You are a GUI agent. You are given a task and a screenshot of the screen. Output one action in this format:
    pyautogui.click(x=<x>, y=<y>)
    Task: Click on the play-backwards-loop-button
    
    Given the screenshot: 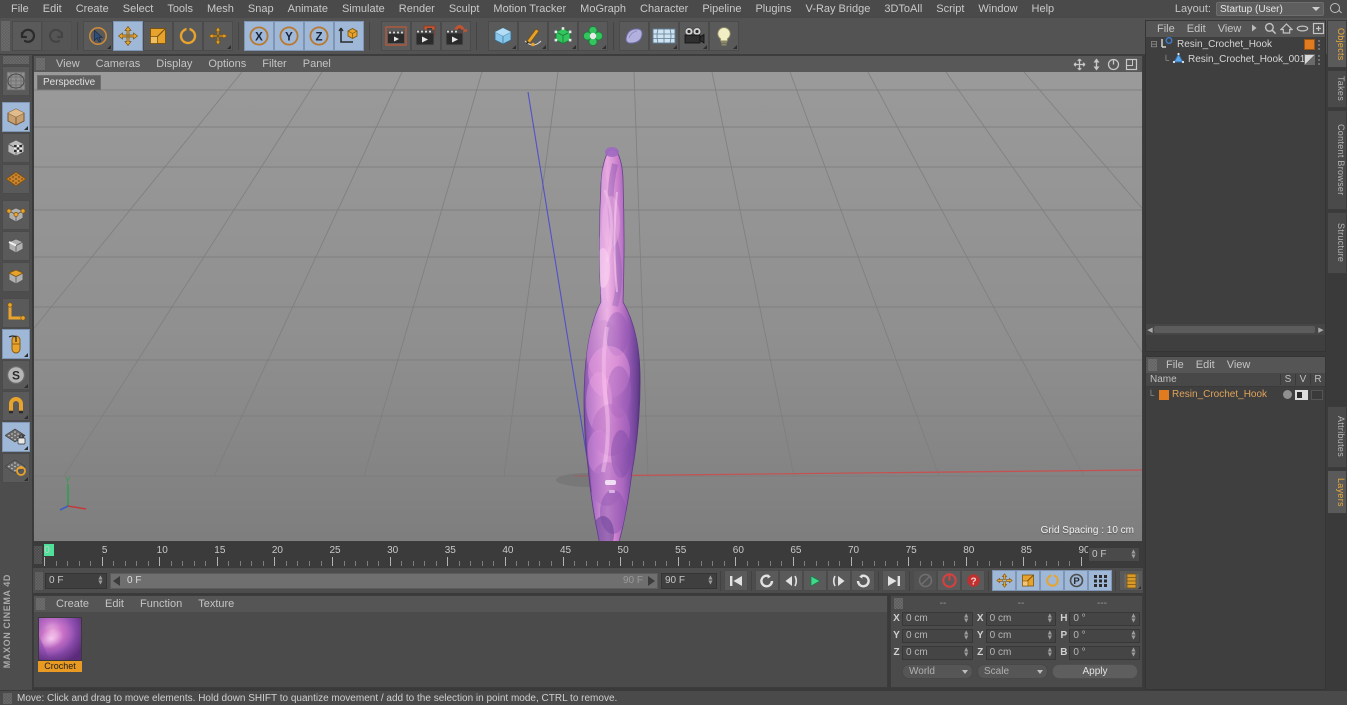 What is the action you would take?
    pyautogui.click(x=767, y=580)
    